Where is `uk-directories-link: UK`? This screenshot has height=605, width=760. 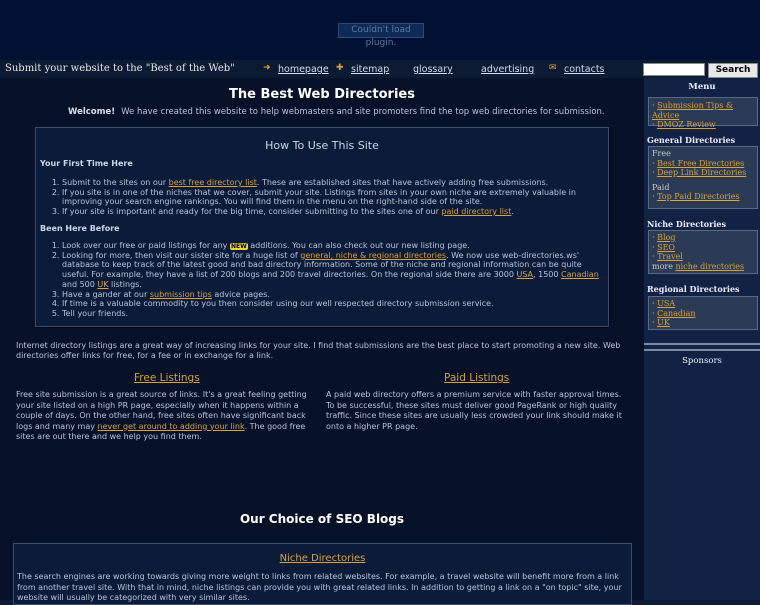 uk-directories-link: UK is located at coordinates (663, 322).